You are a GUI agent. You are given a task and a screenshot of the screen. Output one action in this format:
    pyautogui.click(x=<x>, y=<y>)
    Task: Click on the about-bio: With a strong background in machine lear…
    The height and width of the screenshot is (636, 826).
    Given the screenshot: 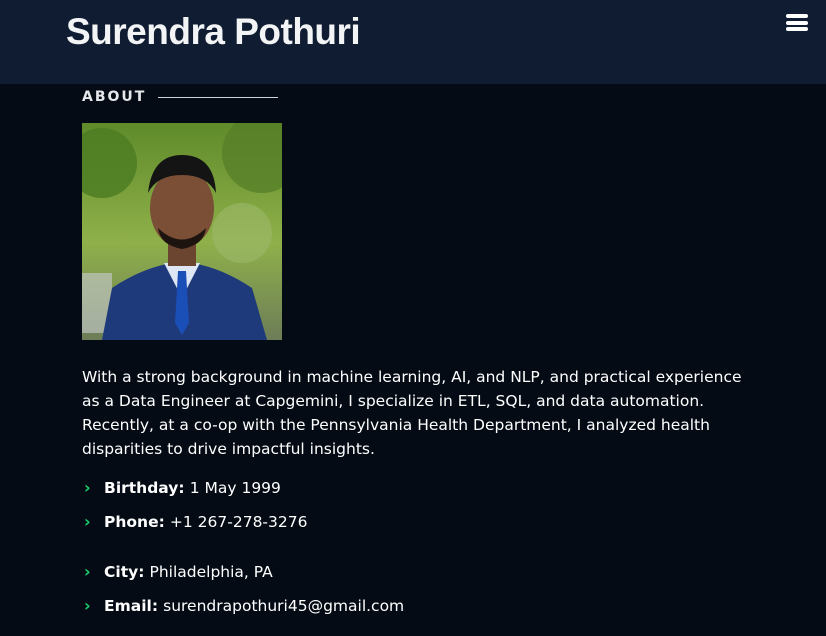 What is the action you would take?
    pyautogui.click(x=412, y=413)
    